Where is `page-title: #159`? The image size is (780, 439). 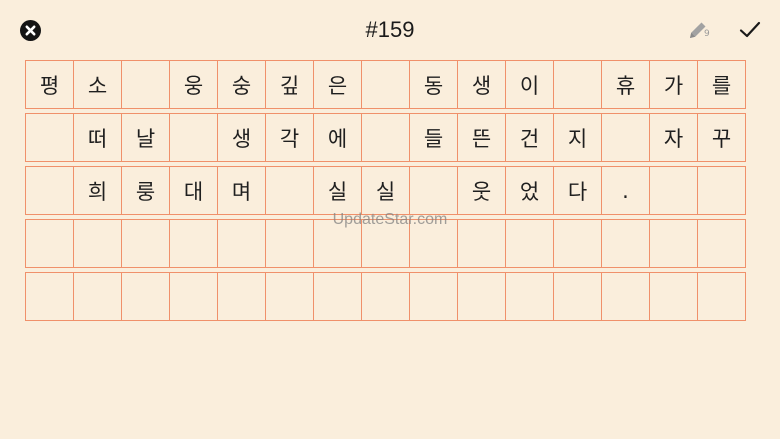
page-title: #159 is located at coordinates (390, 29).